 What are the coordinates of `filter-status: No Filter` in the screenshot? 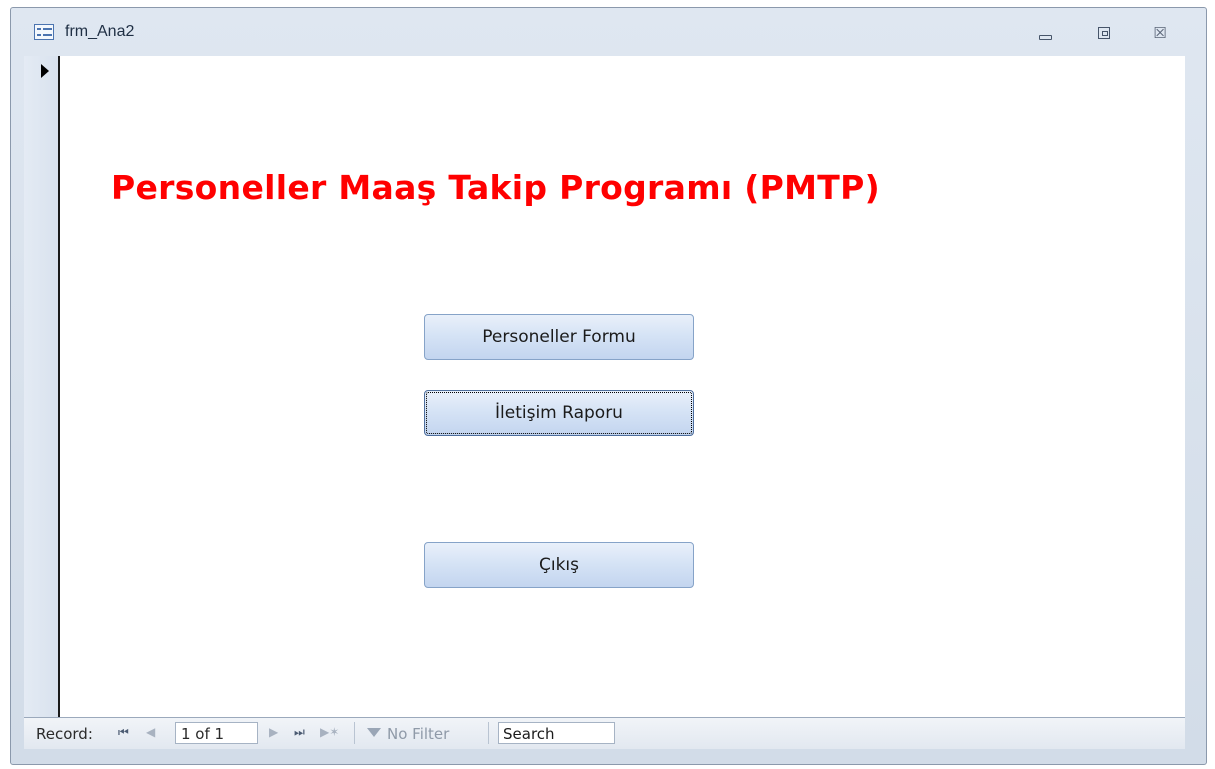 It's located at (408, 734).